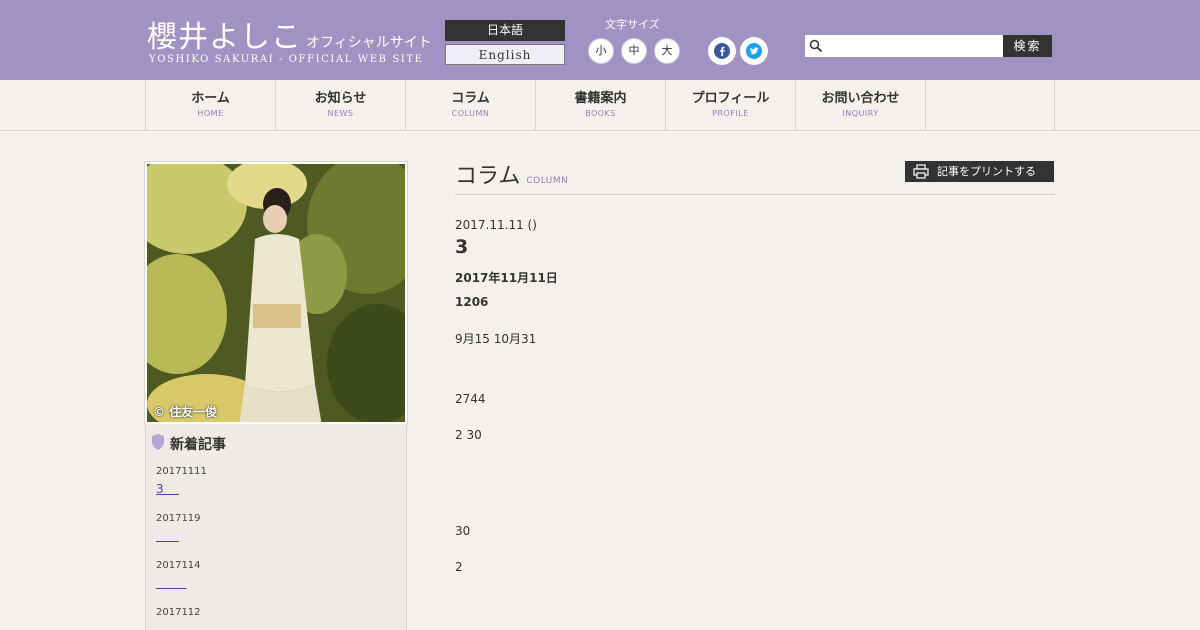 Image resolution: width=1200 pixels, height=630 pixels. I want to click on post-date: 2017119, so click(178, 518).